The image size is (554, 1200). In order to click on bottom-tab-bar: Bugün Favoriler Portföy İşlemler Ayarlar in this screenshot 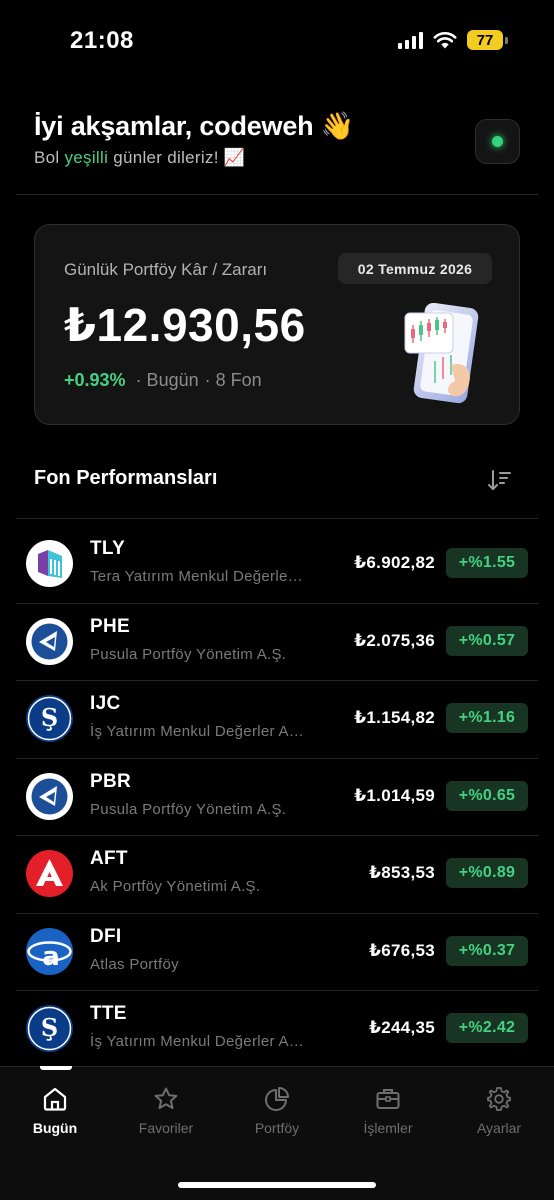, I will do `click(277, 1133)`.